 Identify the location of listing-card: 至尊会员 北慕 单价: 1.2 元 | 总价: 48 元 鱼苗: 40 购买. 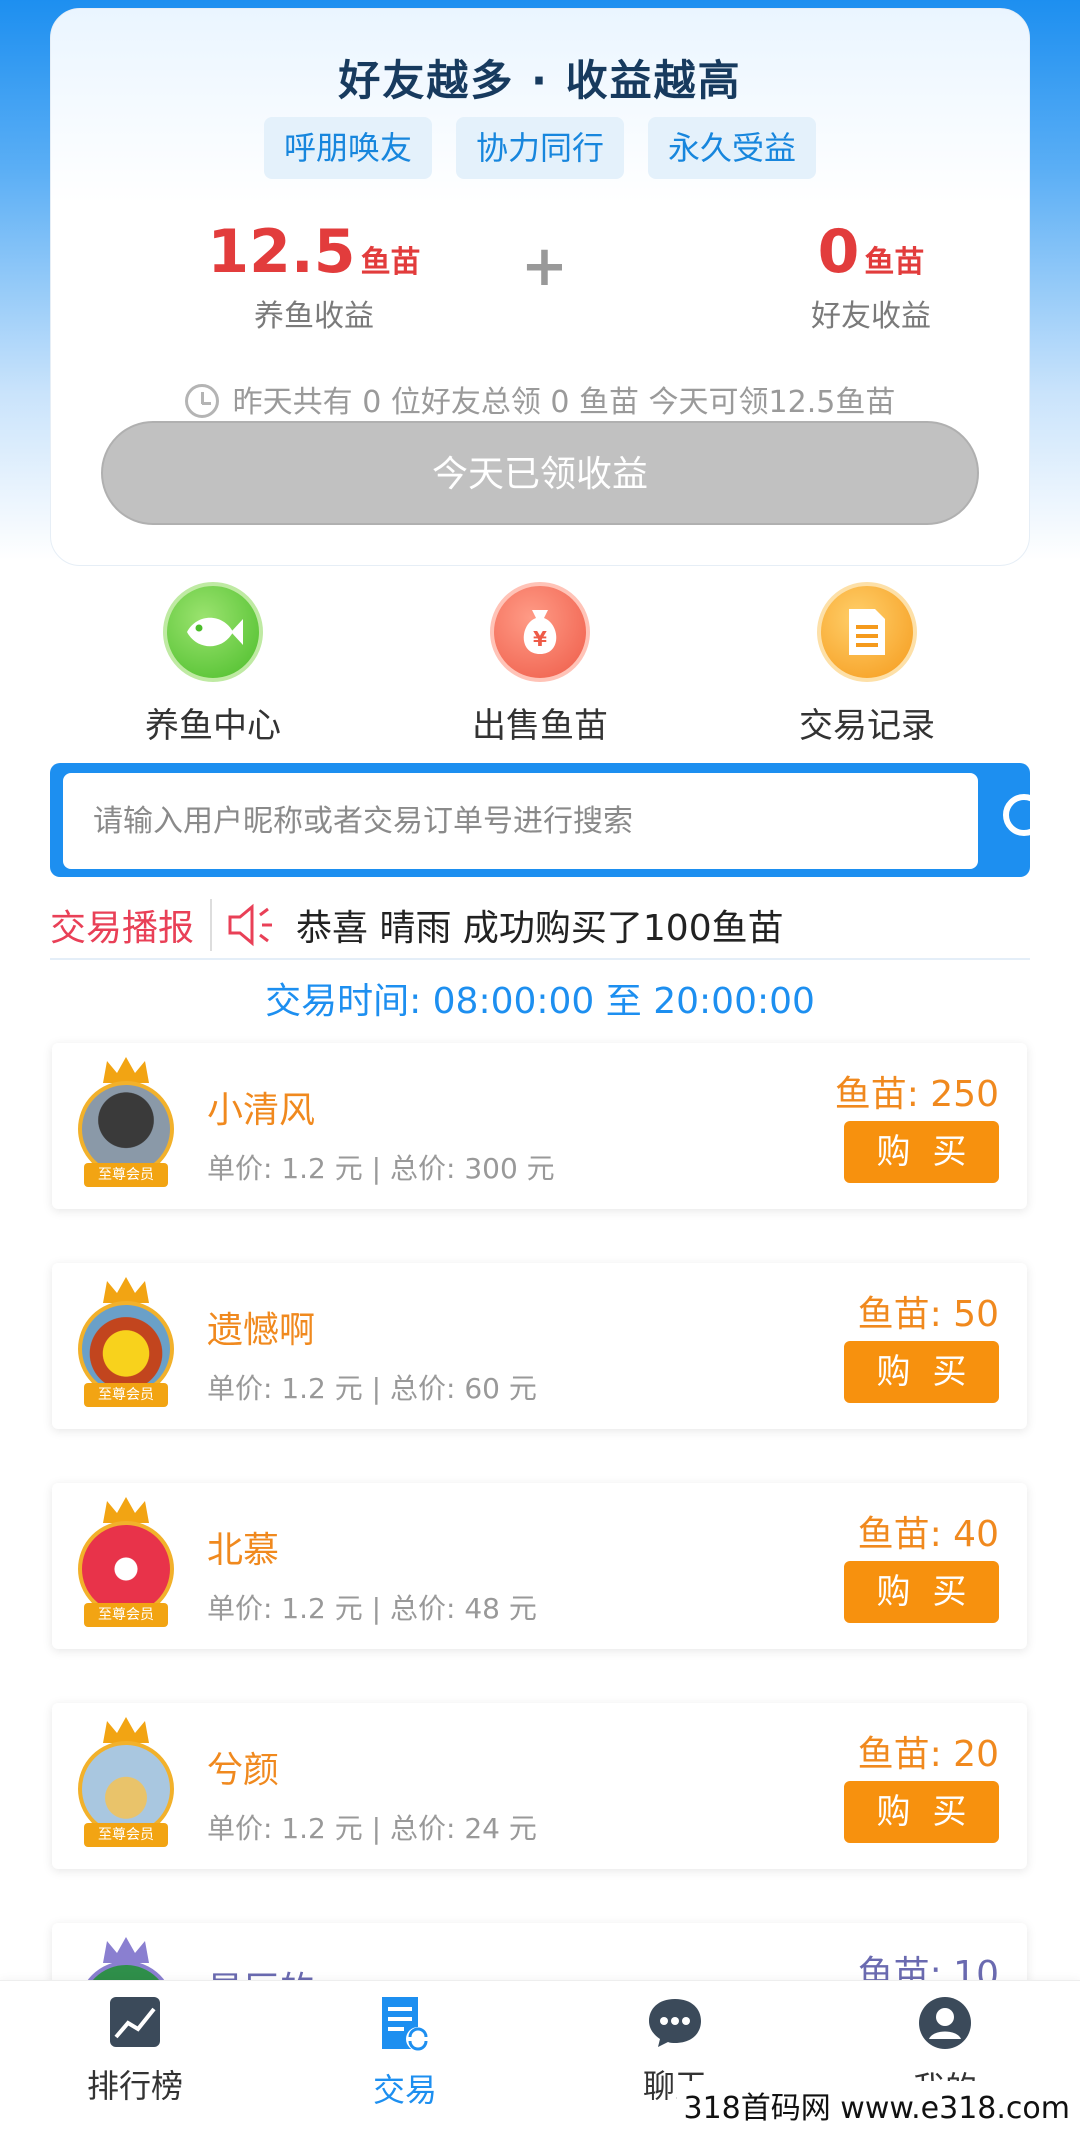
(539, 1566).